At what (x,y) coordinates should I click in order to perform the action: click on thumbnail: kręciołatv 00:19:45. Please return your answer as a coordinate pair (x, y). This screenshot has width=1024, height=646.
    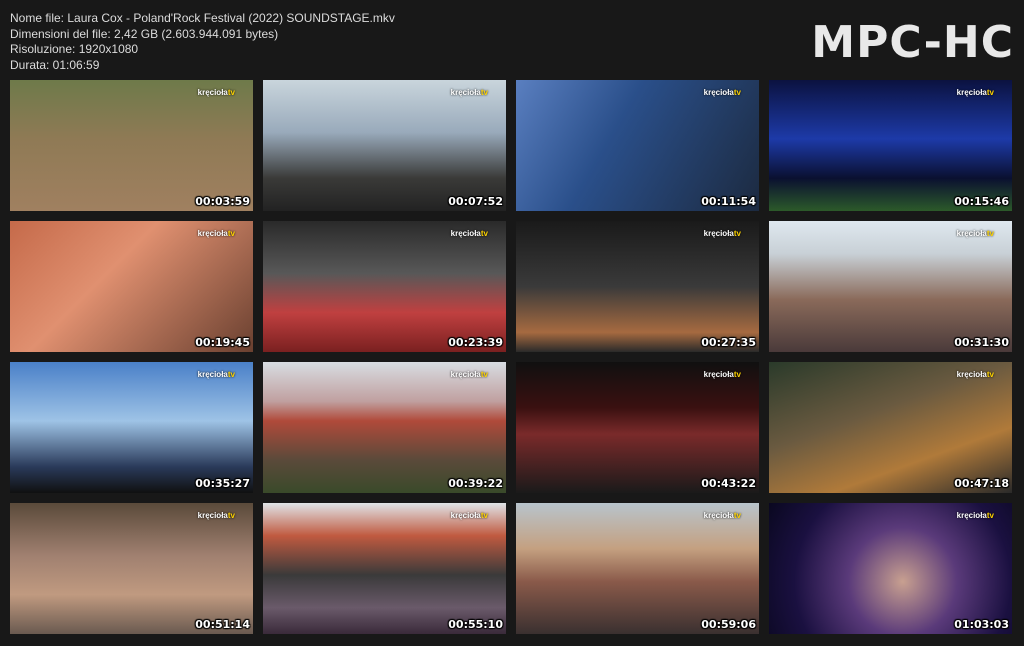
    Looking at the image, I should click on (131, 286).